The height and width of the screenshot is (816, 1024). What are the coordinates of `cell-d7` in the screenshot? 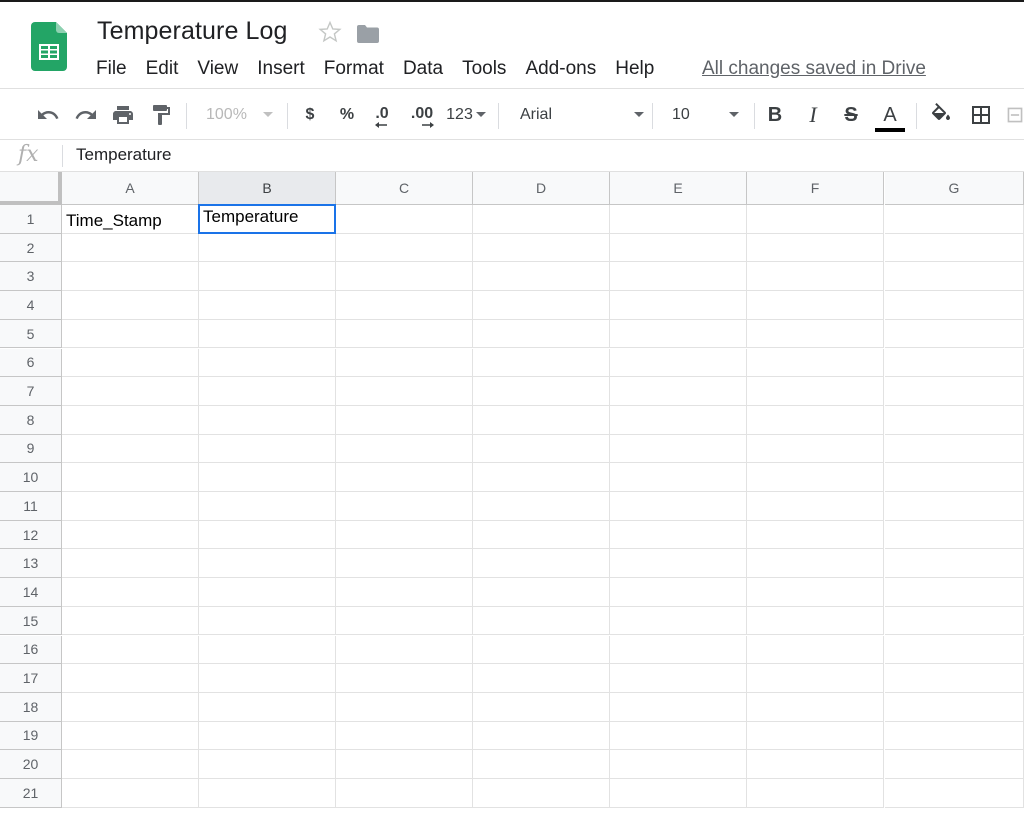 It's located at (541, 391).